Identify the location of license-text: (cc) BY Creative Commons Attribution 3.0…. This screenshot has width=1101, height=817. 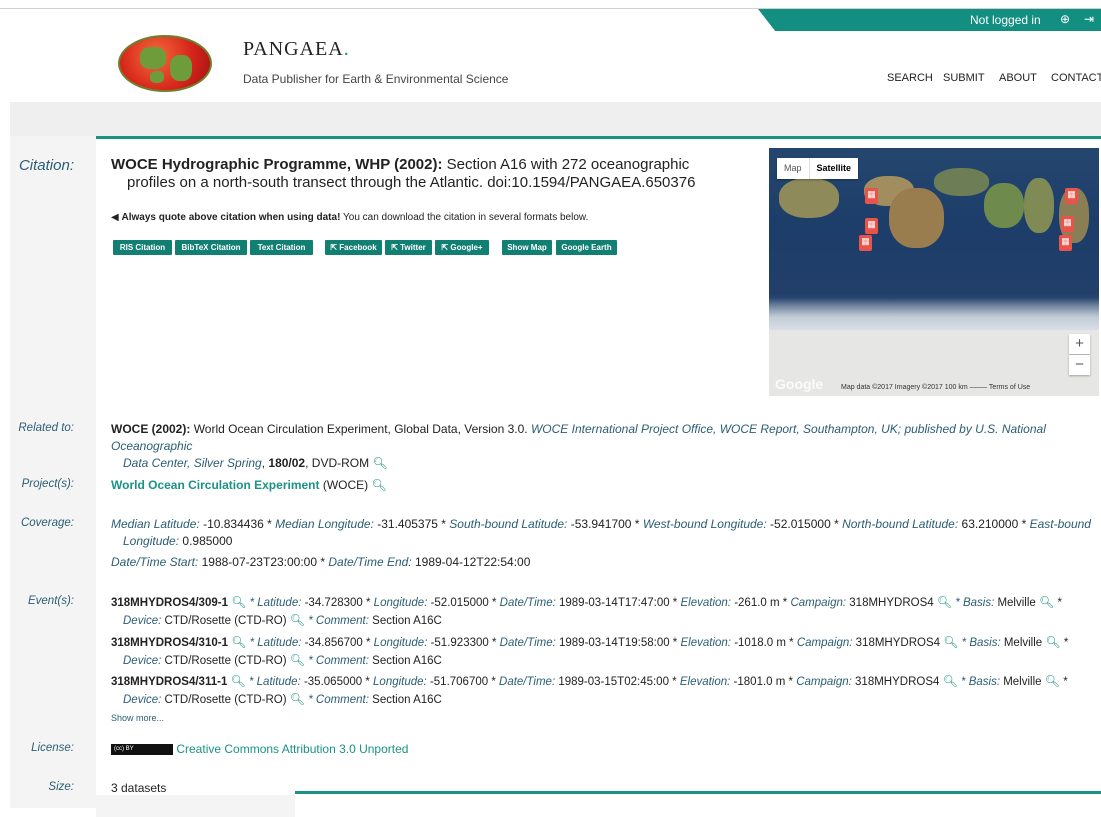
(259, 749).